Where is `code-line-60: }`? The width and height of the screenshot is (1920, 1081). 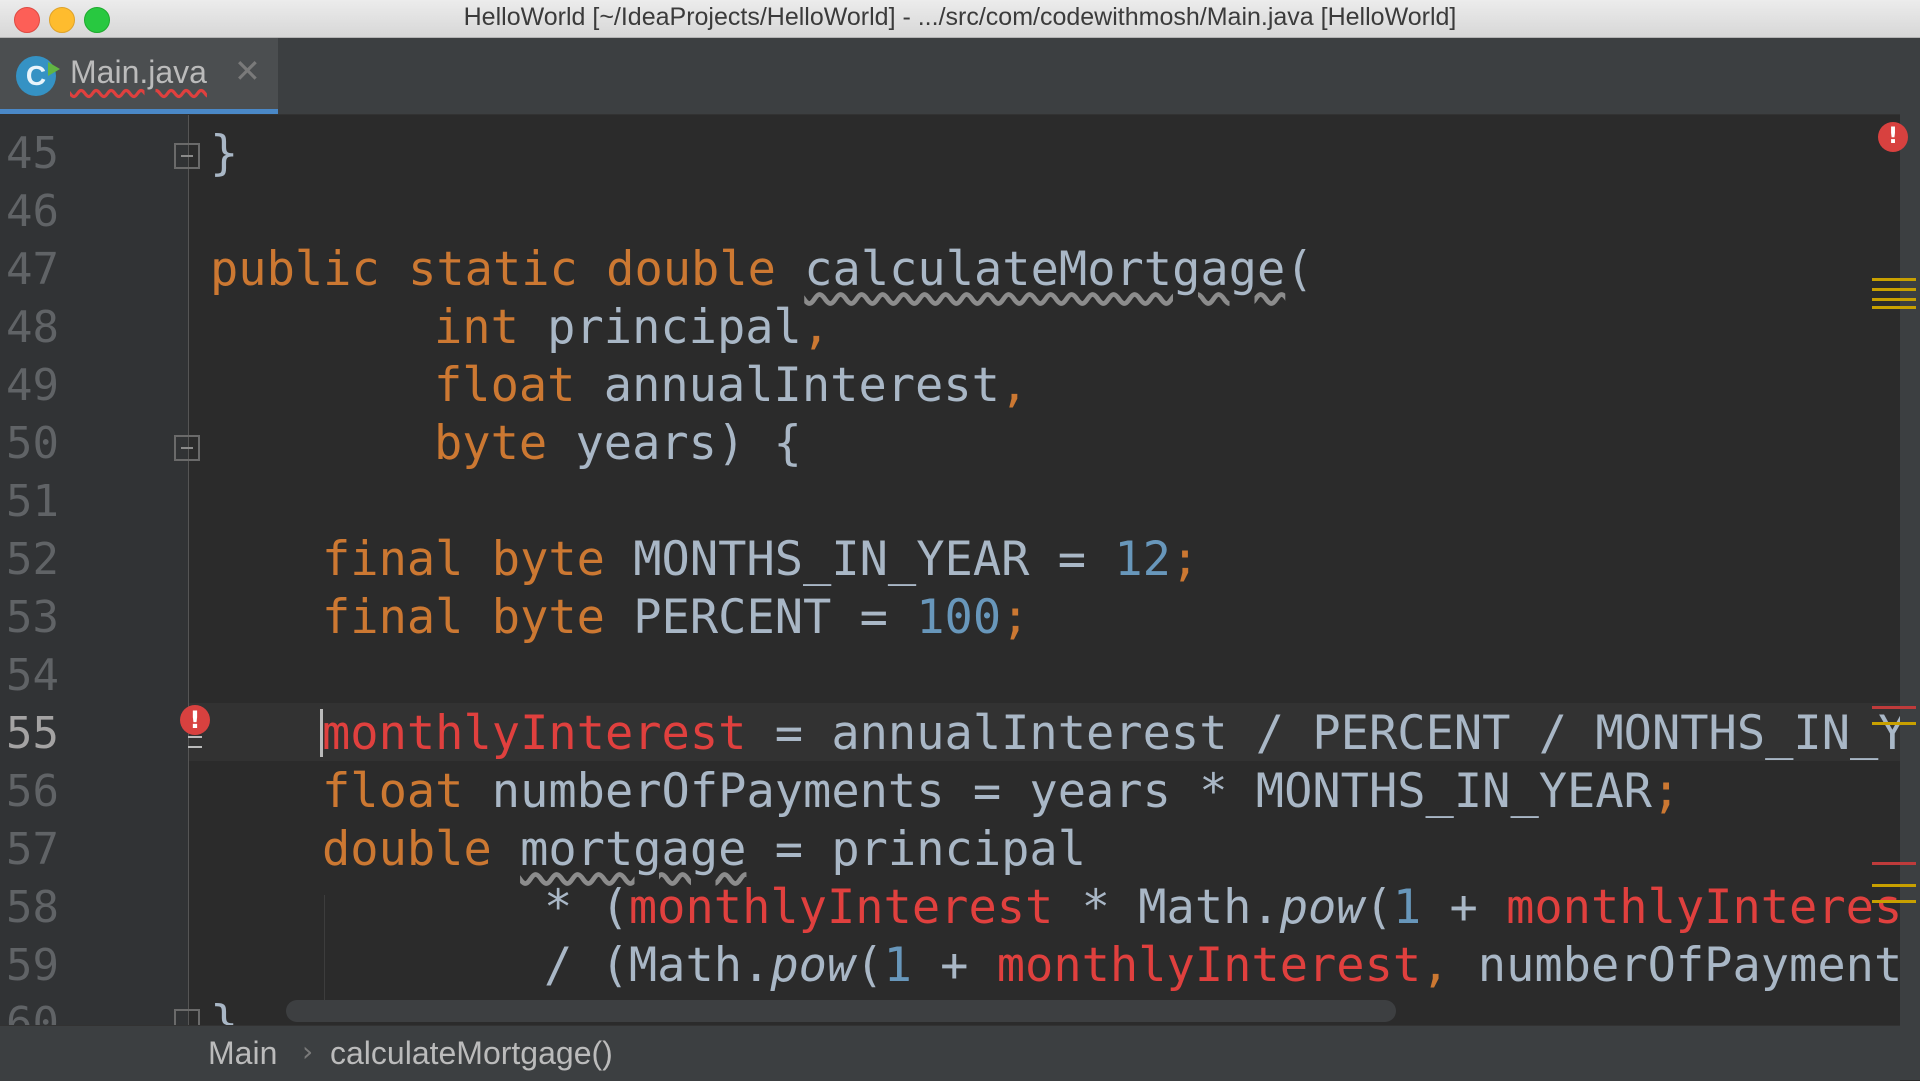 code-line-60: } is located at coordinates (224, 1010).